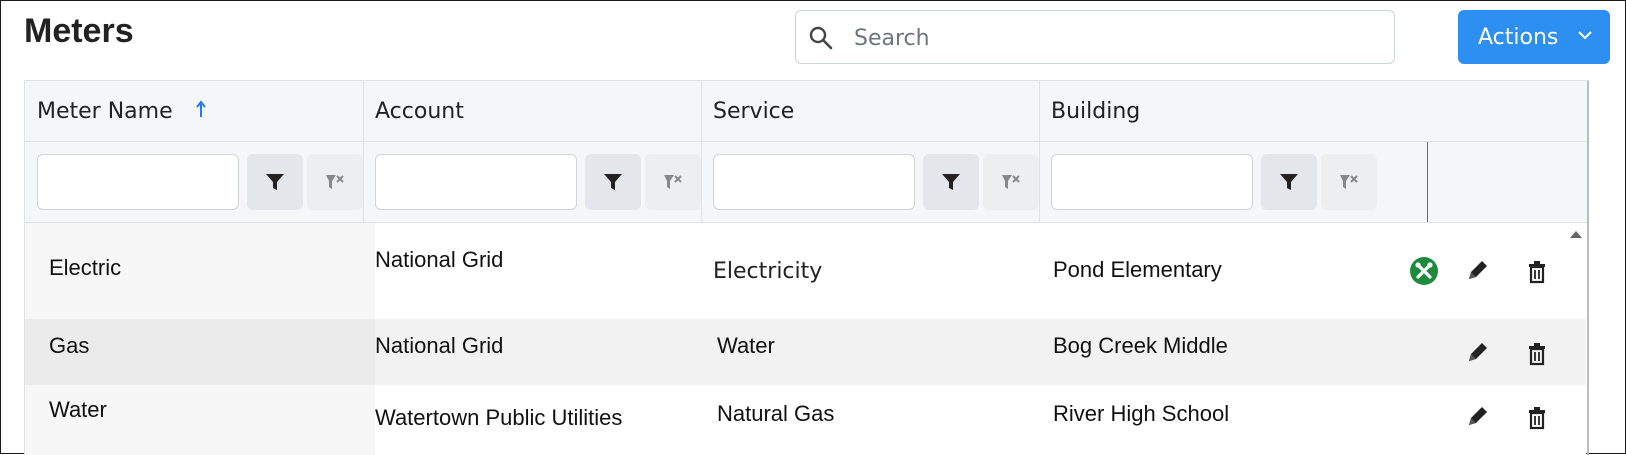 The width and height of the screenshot is (1626, 455). What do you see at coordinates (1140, 345) in the screenshot?
I see `building-cell: Bog Creek Middle` at bounding box center [1140, 345].